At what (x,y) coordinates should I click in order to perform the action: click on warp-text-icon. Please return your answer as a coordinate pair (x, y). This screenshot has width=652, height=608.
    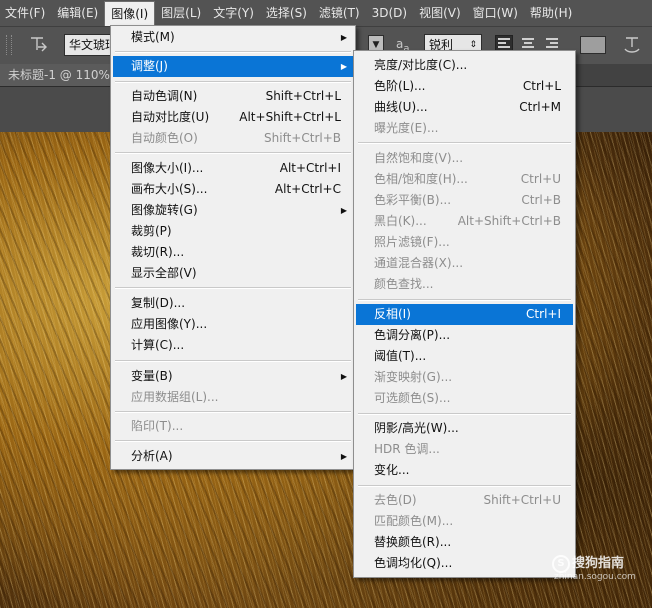
    Looking at the image, I should click on (632, 45).